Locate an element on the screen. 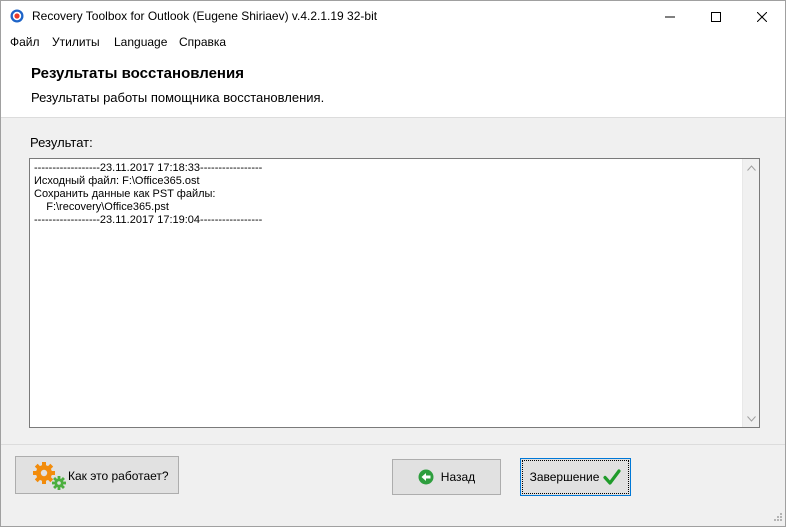  maximize-button is located at coordinates (716, 16).